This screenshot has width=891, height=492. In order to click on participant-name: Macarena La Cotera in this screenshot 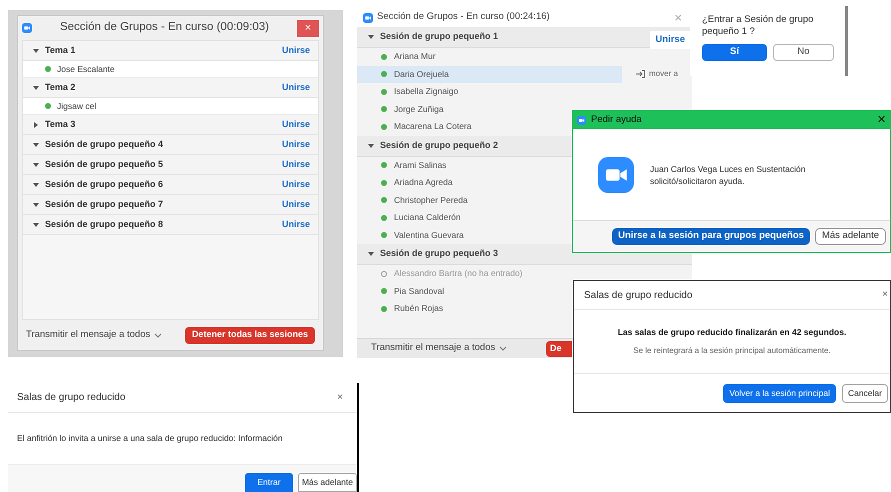, I will do `click(433, 127)`.